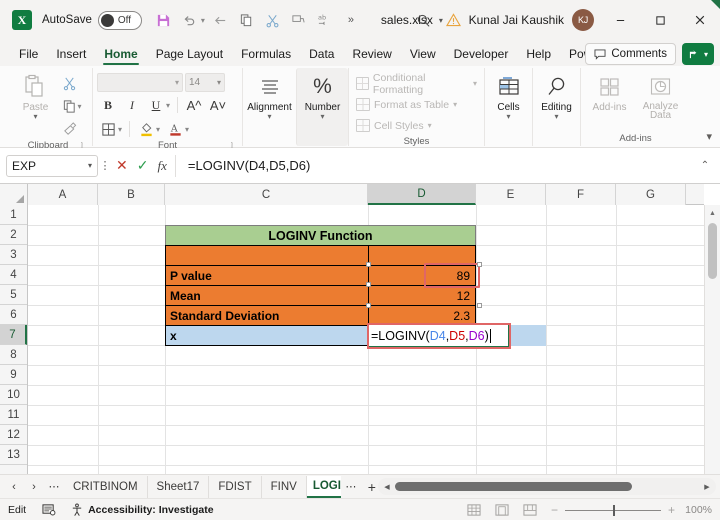 This screenshot has height=520, width=720. What do you see at coordinates (13, 415) in the screenshot?
I see `row-header-11: 11` at bounding box center [13, 415].